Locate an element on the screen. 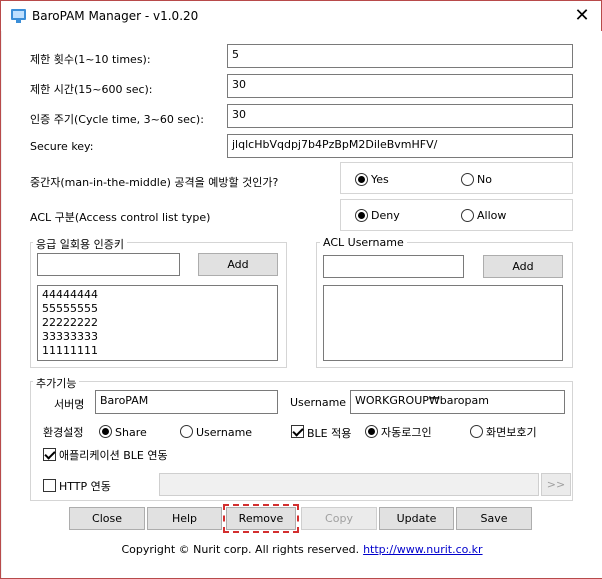 This screenshot has width=602, height=579. acl-allow-label: Allow is located at coordinates (492, 215).